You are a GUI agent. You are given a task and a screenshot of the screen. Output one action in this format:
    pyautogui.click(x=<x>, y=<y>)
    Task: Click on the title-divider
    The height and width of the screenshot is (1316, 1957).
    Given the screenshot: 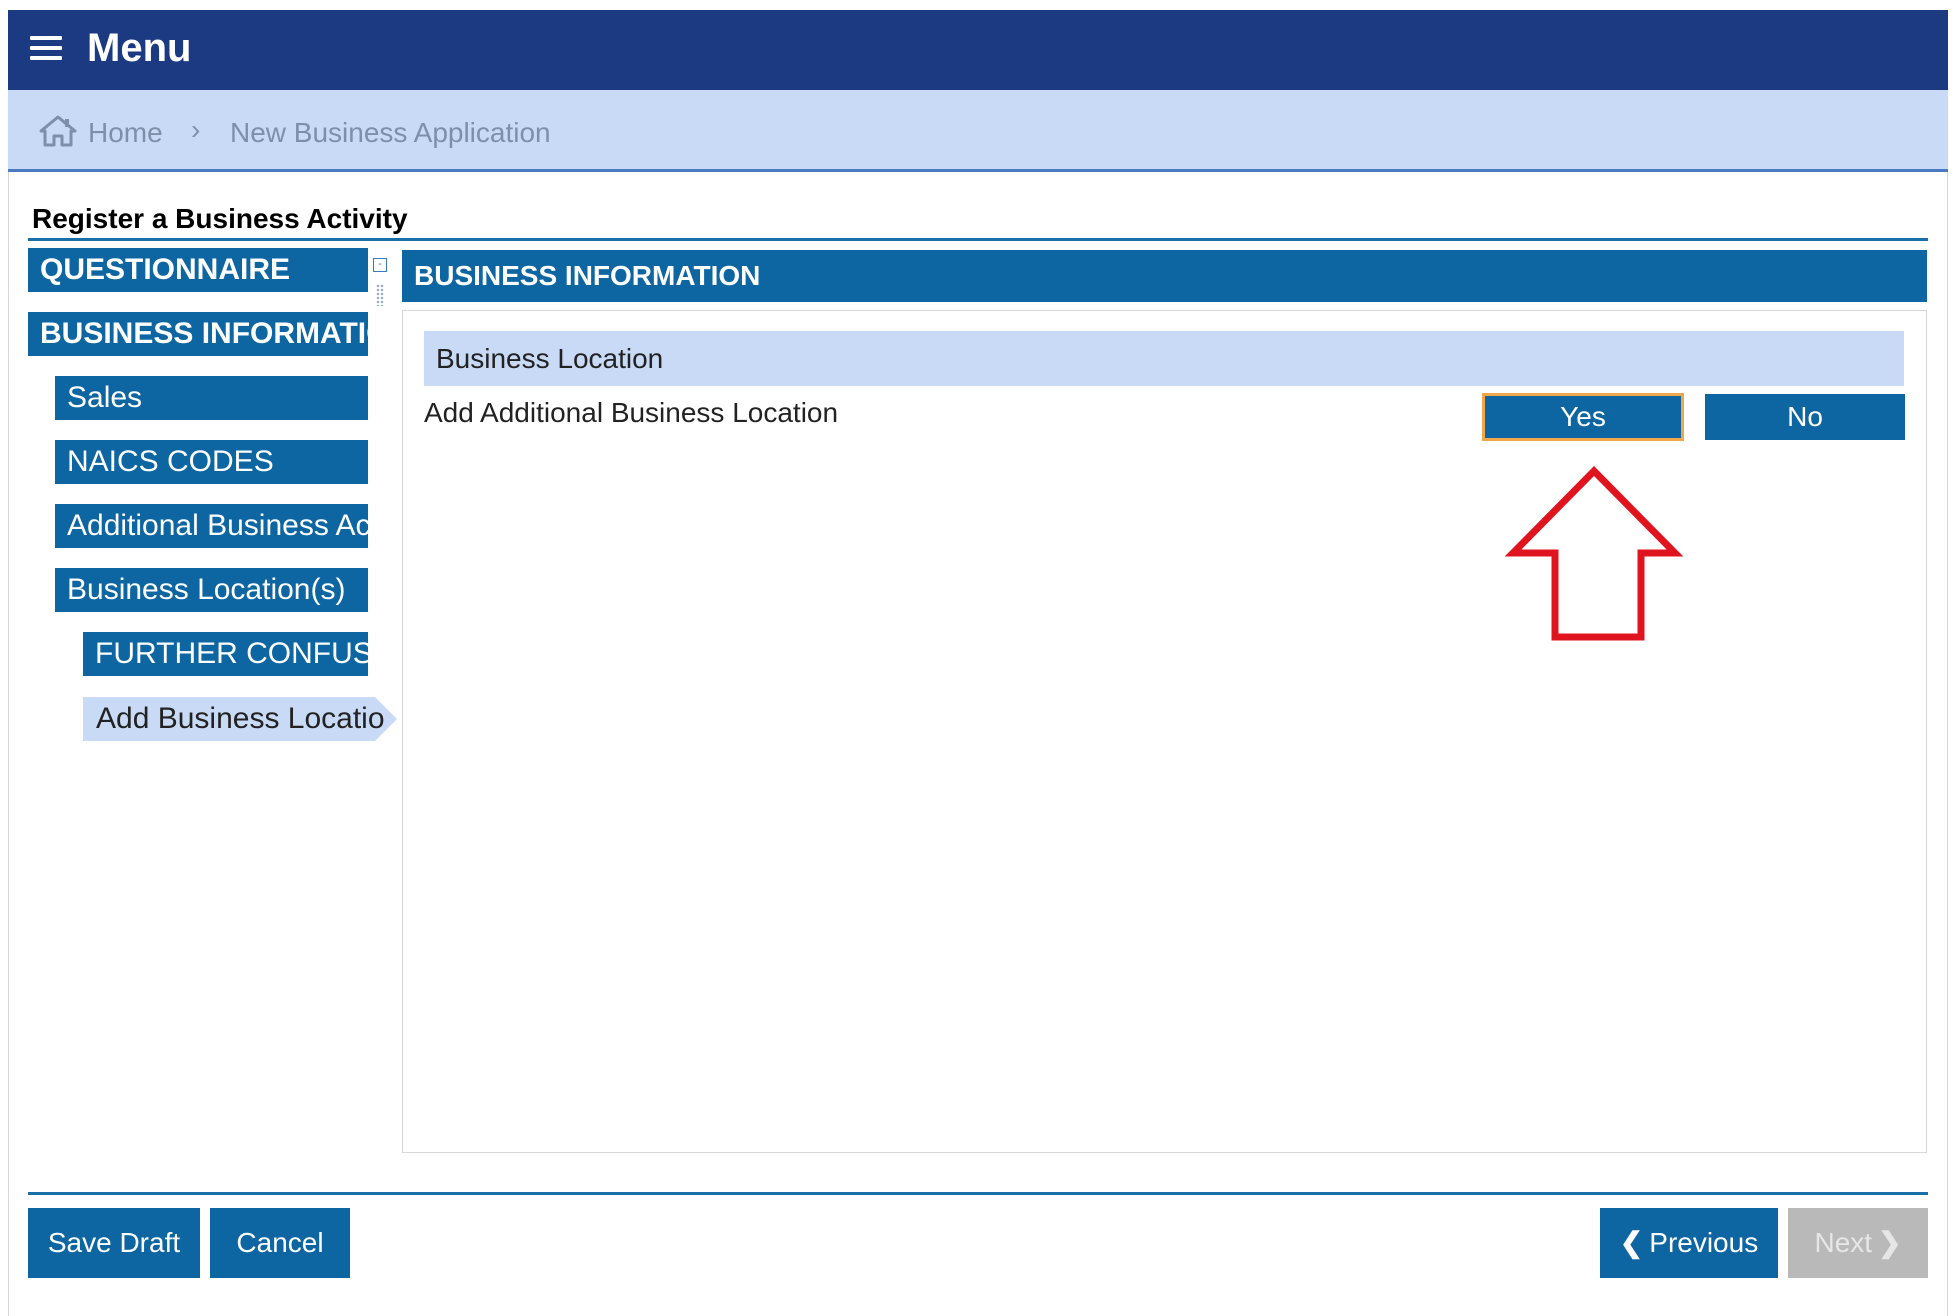 What is the action you would take?
    pyautogui.click(x=978, y=239)
    